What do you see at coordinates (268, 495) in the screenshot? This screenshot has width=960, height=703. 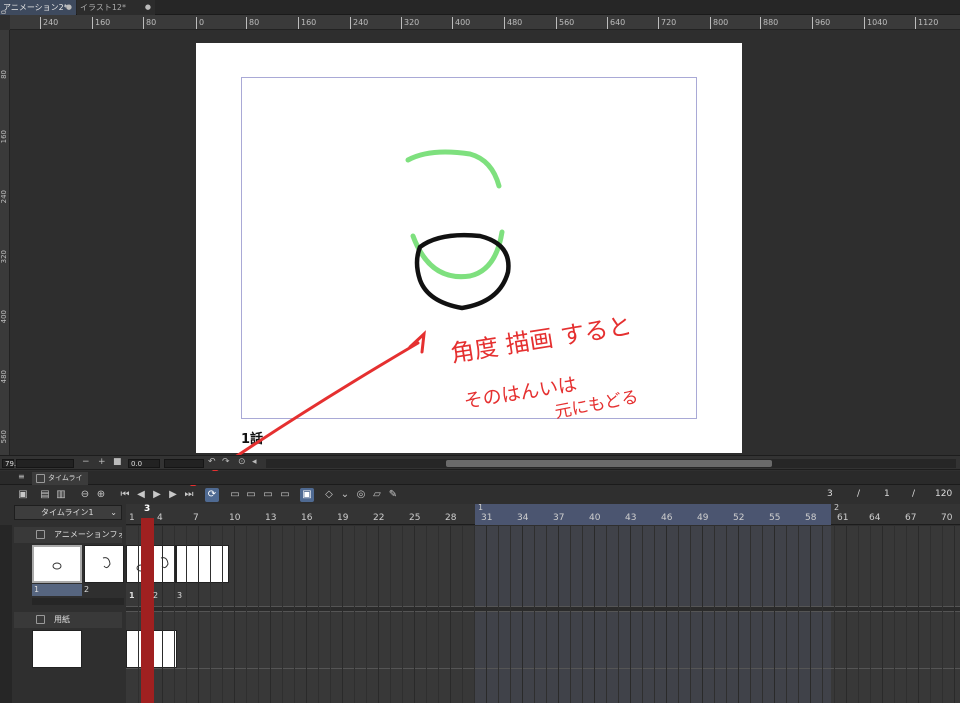 I see `specify-cel-icon: ▭` at bounding box center [268, 495].